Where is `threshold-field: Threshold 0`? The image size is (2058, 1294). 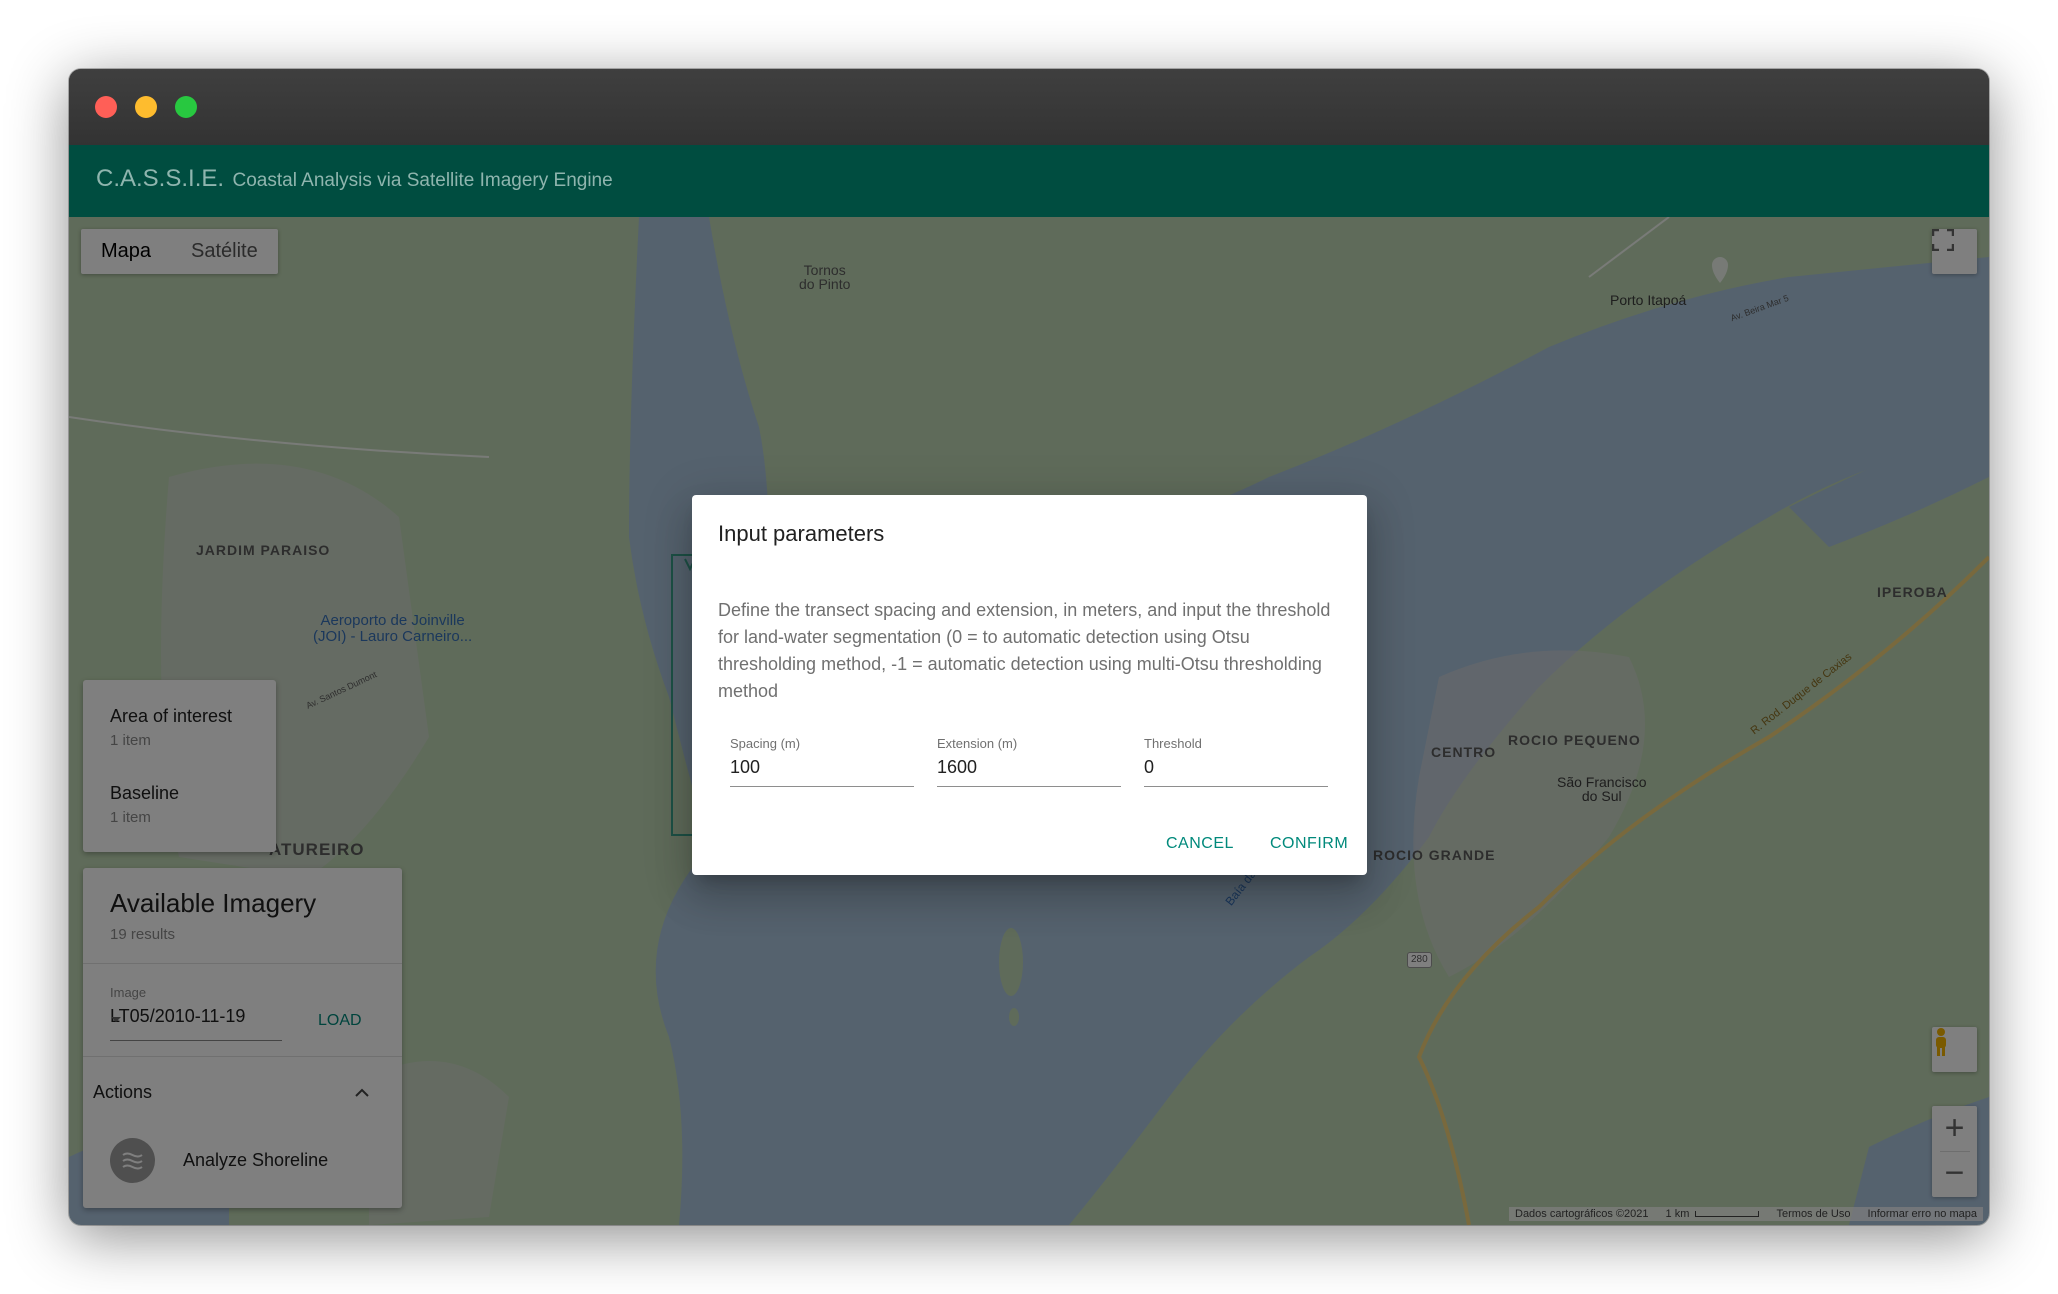 threshold-field: Threshold 0 is located at coordinates (1236, 761).